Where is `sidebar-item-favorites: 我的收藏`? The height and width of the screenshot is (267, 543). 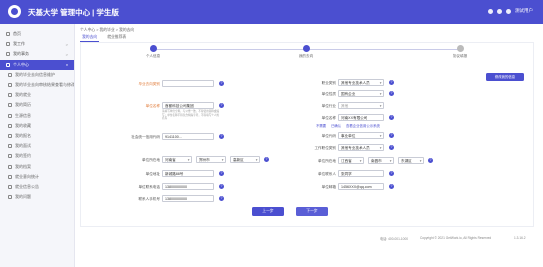 sidebar-item-favorites: 我的收藏 is located at coordinates (37, 126).